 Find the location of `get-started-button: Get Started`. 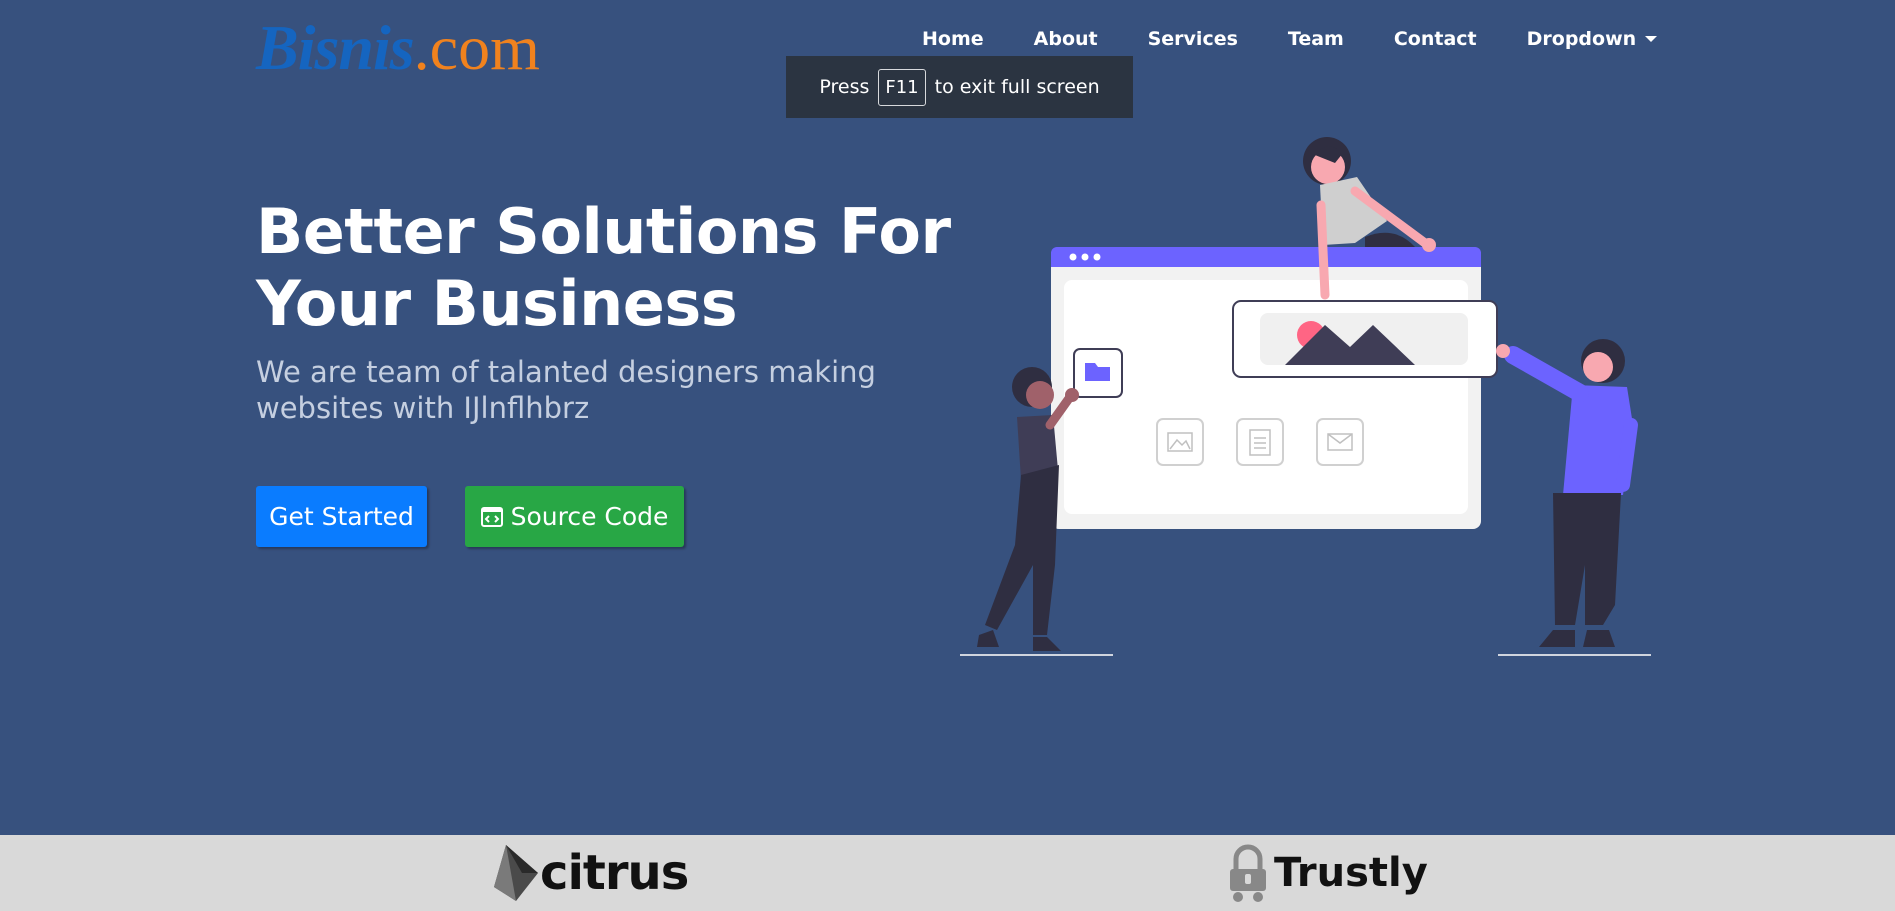

get-started-button: Get Started is located at coordinates (341, 516).